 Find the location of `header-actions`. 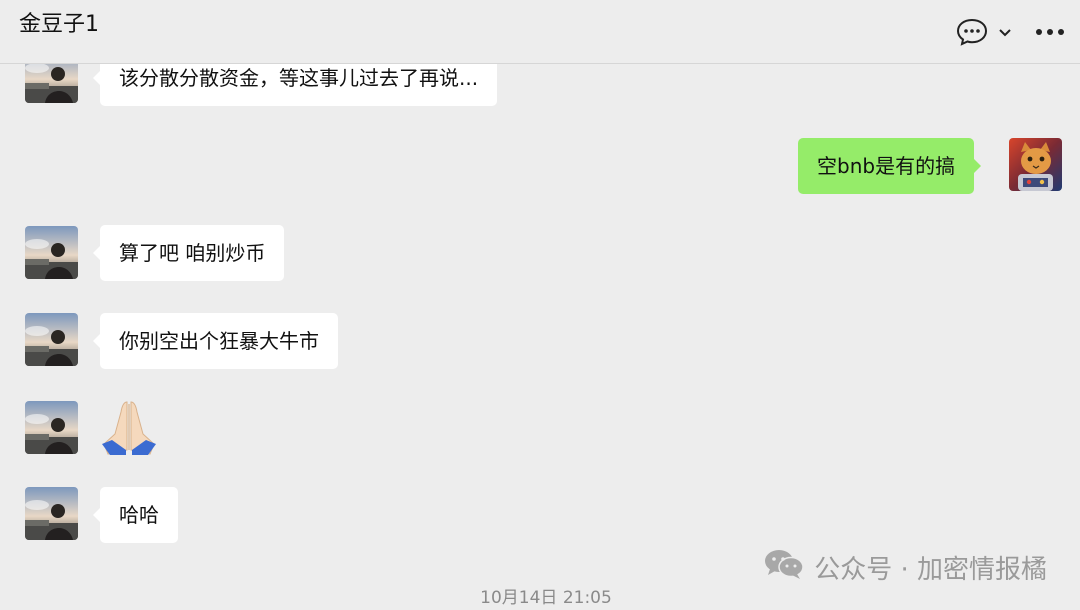

header-actions is located at coordinates (1011, 32).